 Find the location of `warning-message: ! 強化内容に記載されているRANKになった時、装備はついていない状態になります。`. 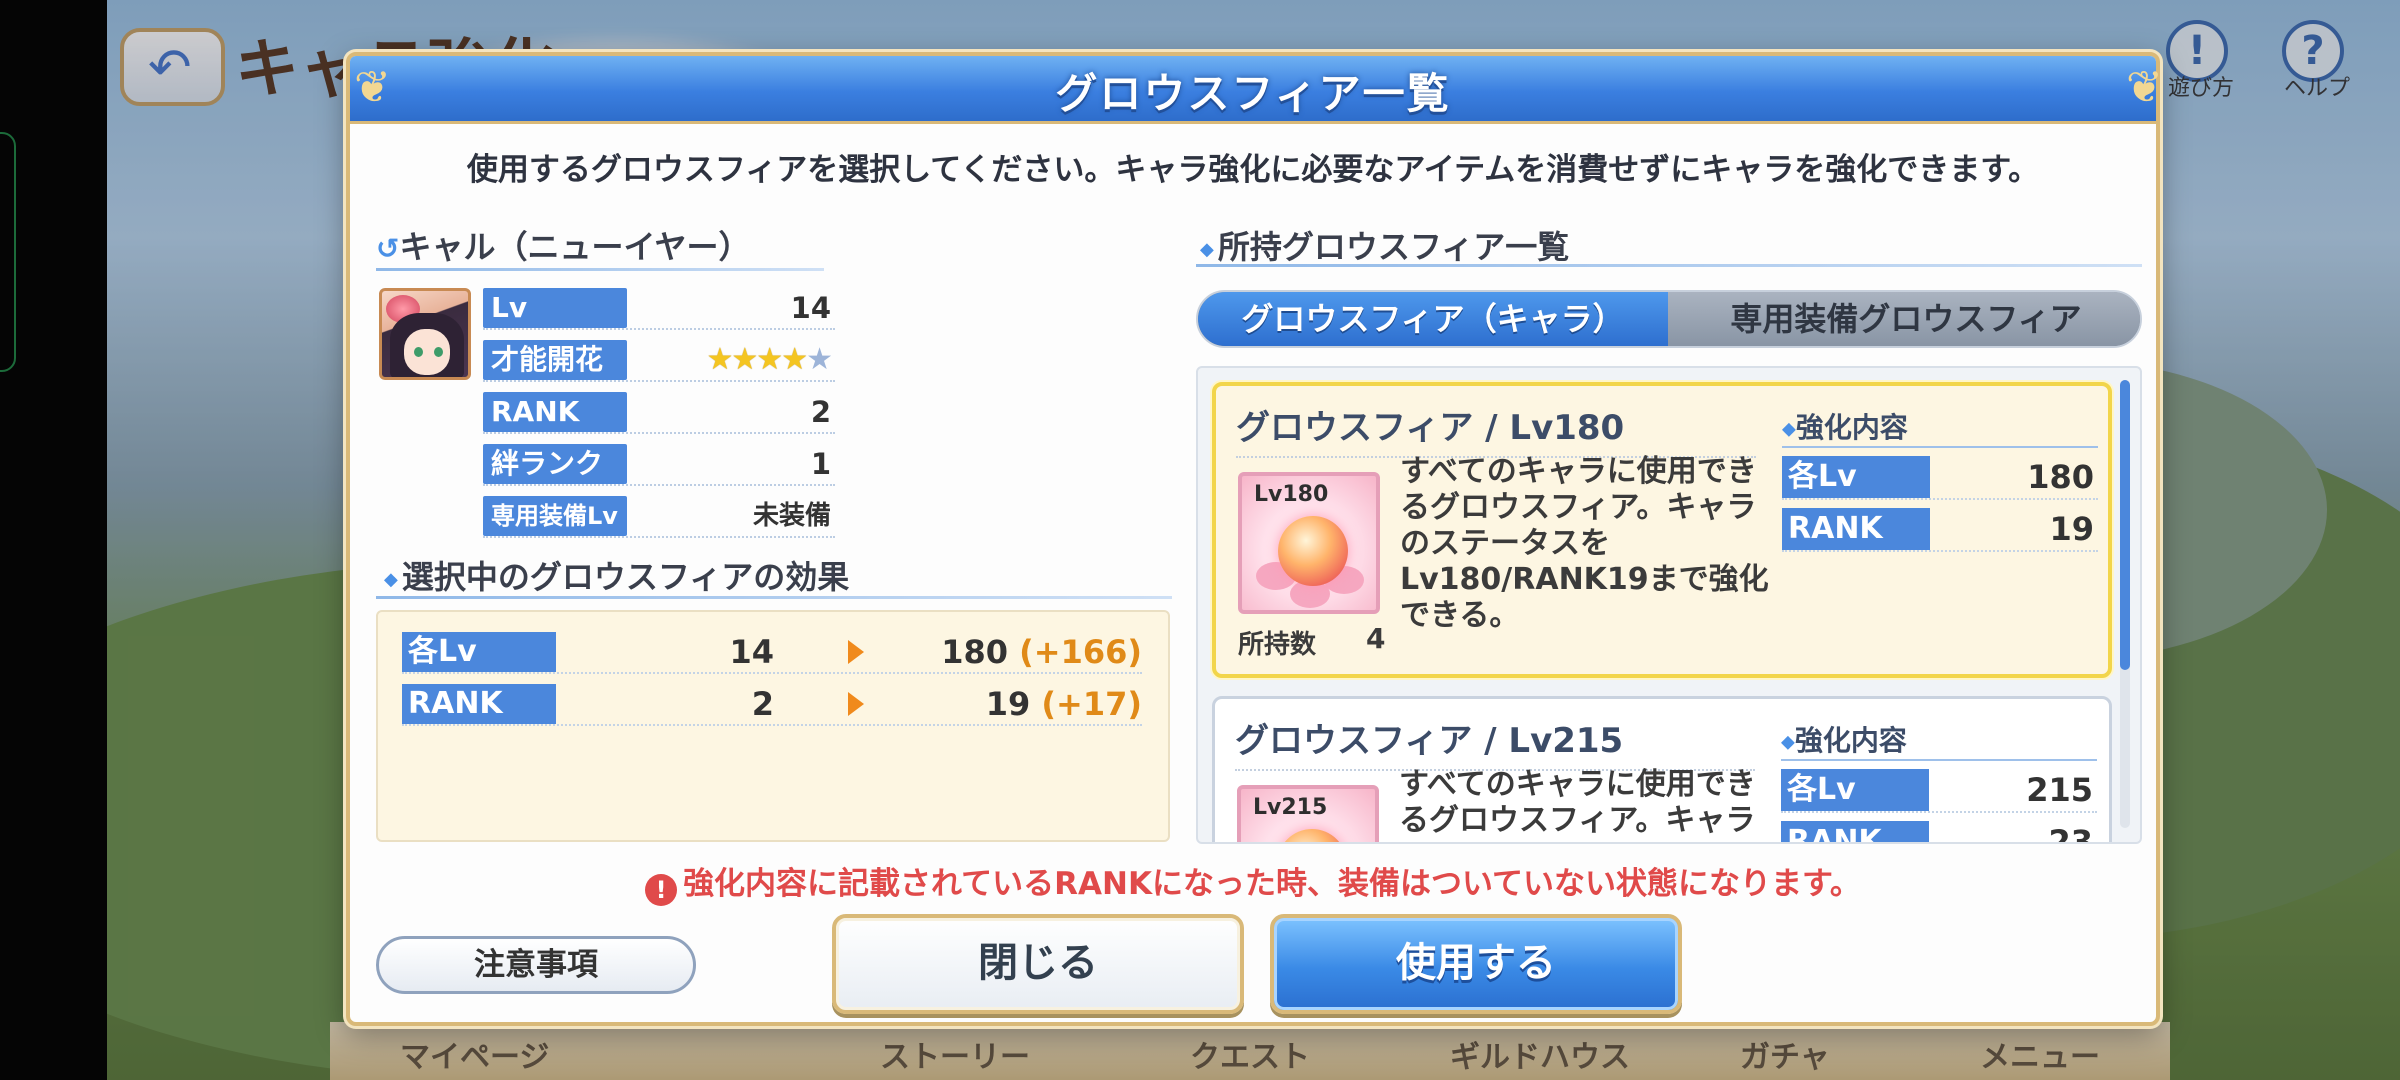

warning-message: ! 強化内容に記載されているRANKになった時、装備はついていない状態になります。 is located at coordinates (1253, 882).